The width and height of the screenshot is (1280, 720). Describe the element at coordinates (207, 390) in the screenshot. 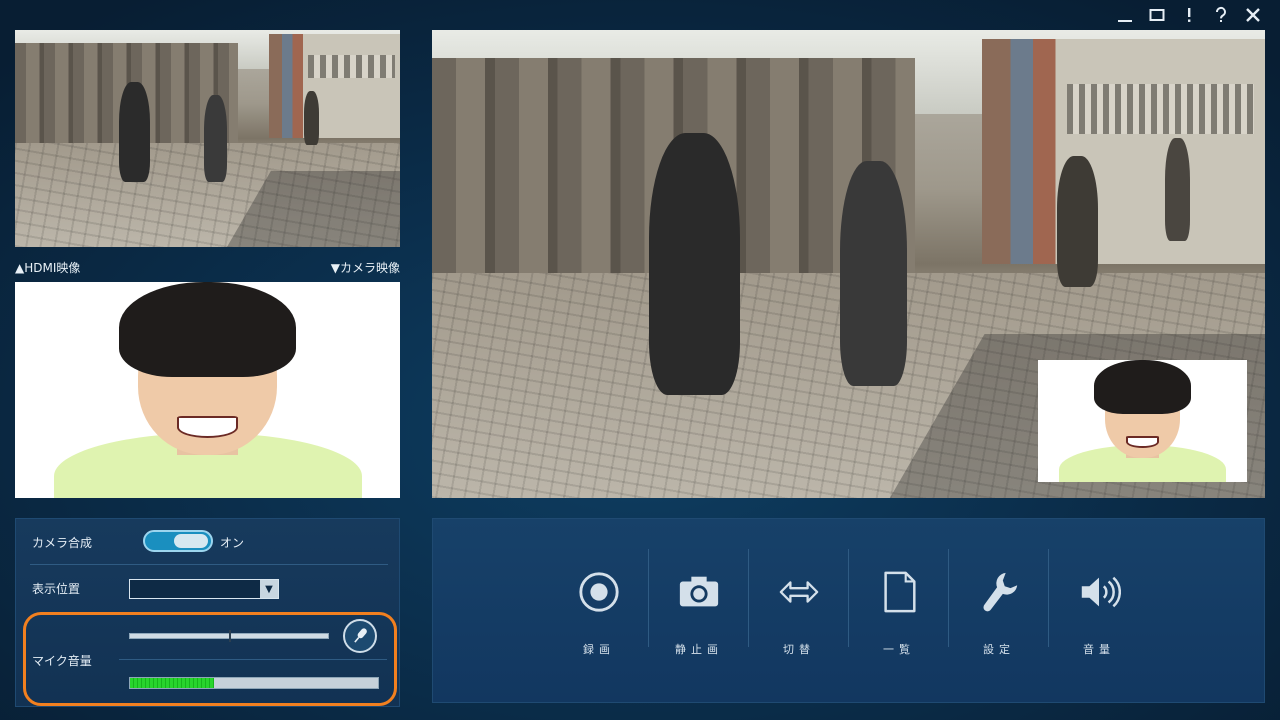

I see `camera-video-preview` at that location.